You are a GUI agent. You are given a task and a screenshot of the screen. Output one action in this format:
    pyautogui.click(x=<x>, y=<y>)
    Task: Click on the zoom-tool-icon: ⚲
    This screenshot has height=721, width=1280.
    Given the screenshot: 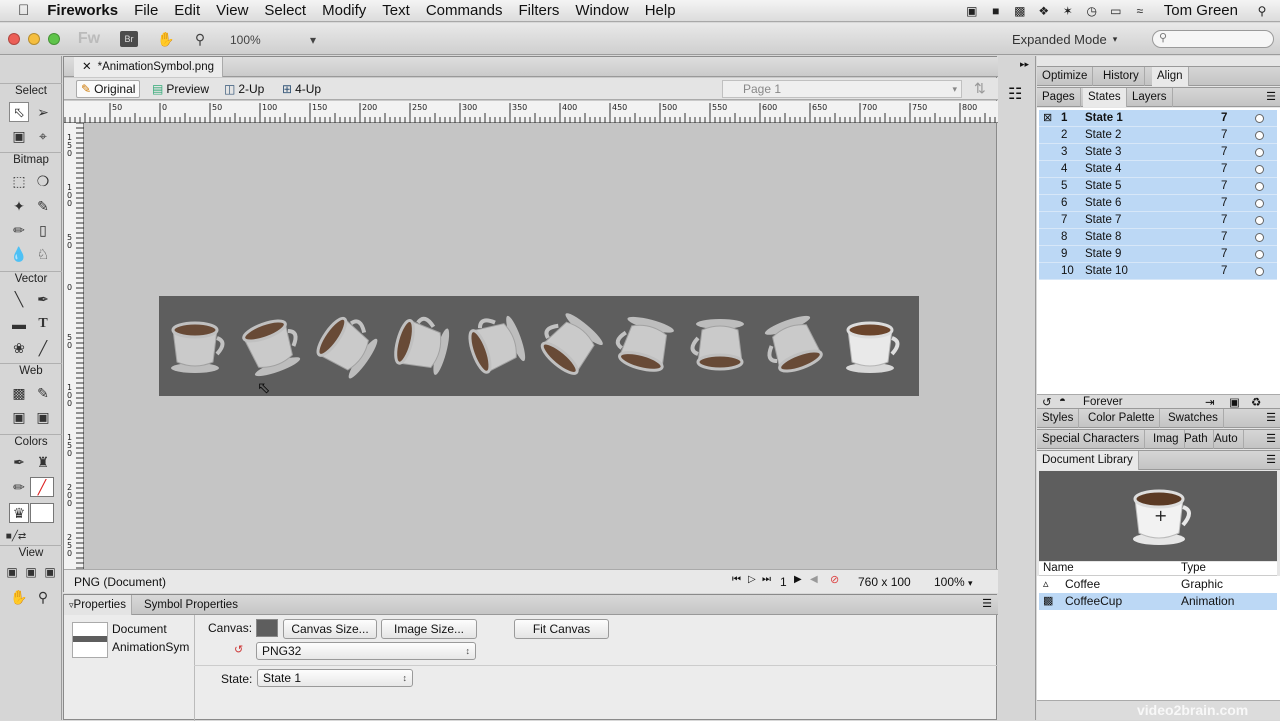 What is the action you would take?
    pyautogui.click(x=43, y=597)
    